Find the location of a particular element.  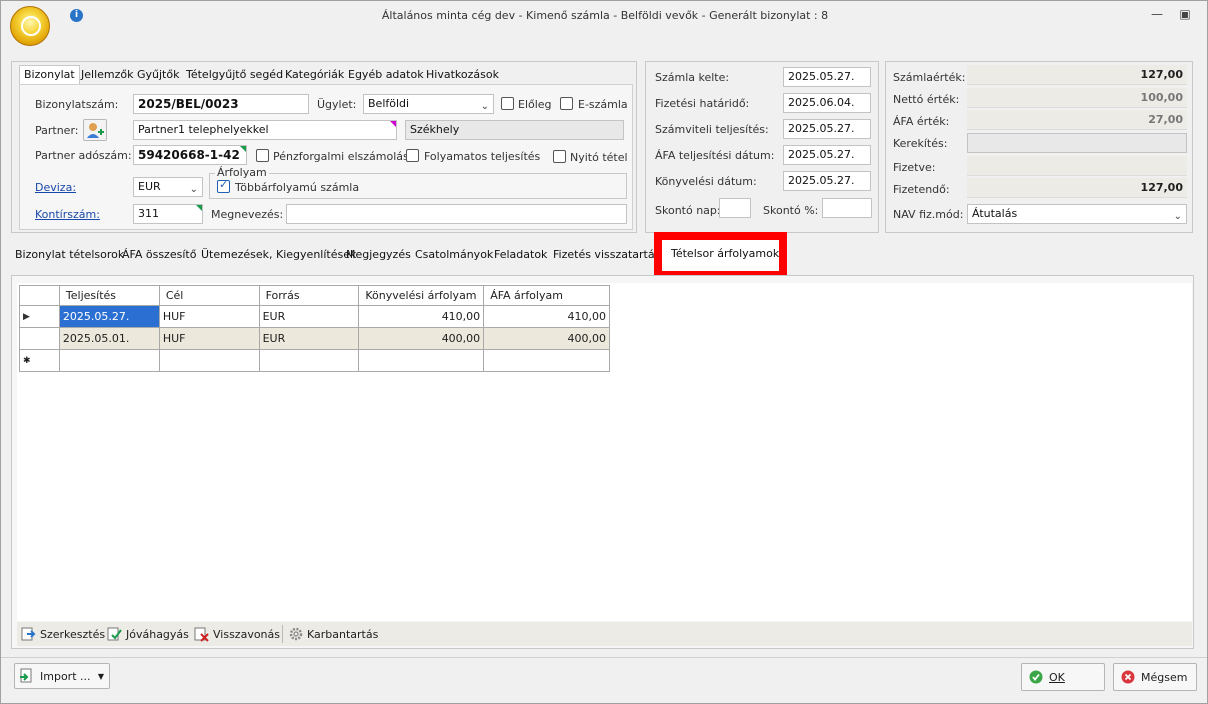

col-header-forras: Forrás is located at coordinates (309, 295).